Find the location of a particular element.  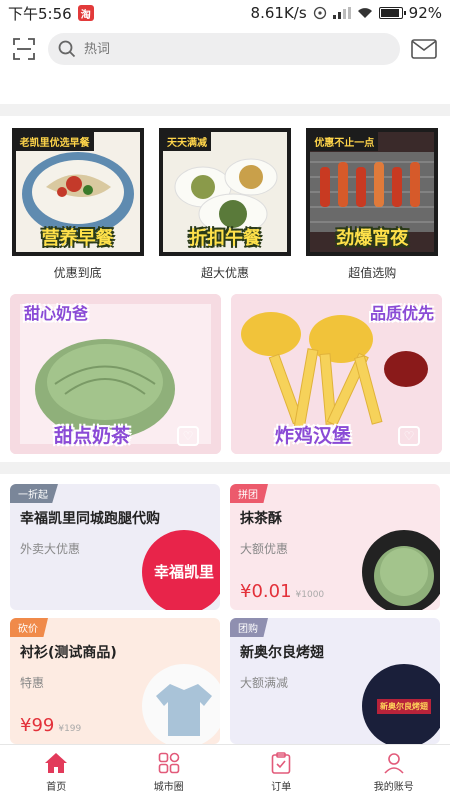

deal-title: 幸福凯里同城跑腿代购 is located at coordinates (90, 519).